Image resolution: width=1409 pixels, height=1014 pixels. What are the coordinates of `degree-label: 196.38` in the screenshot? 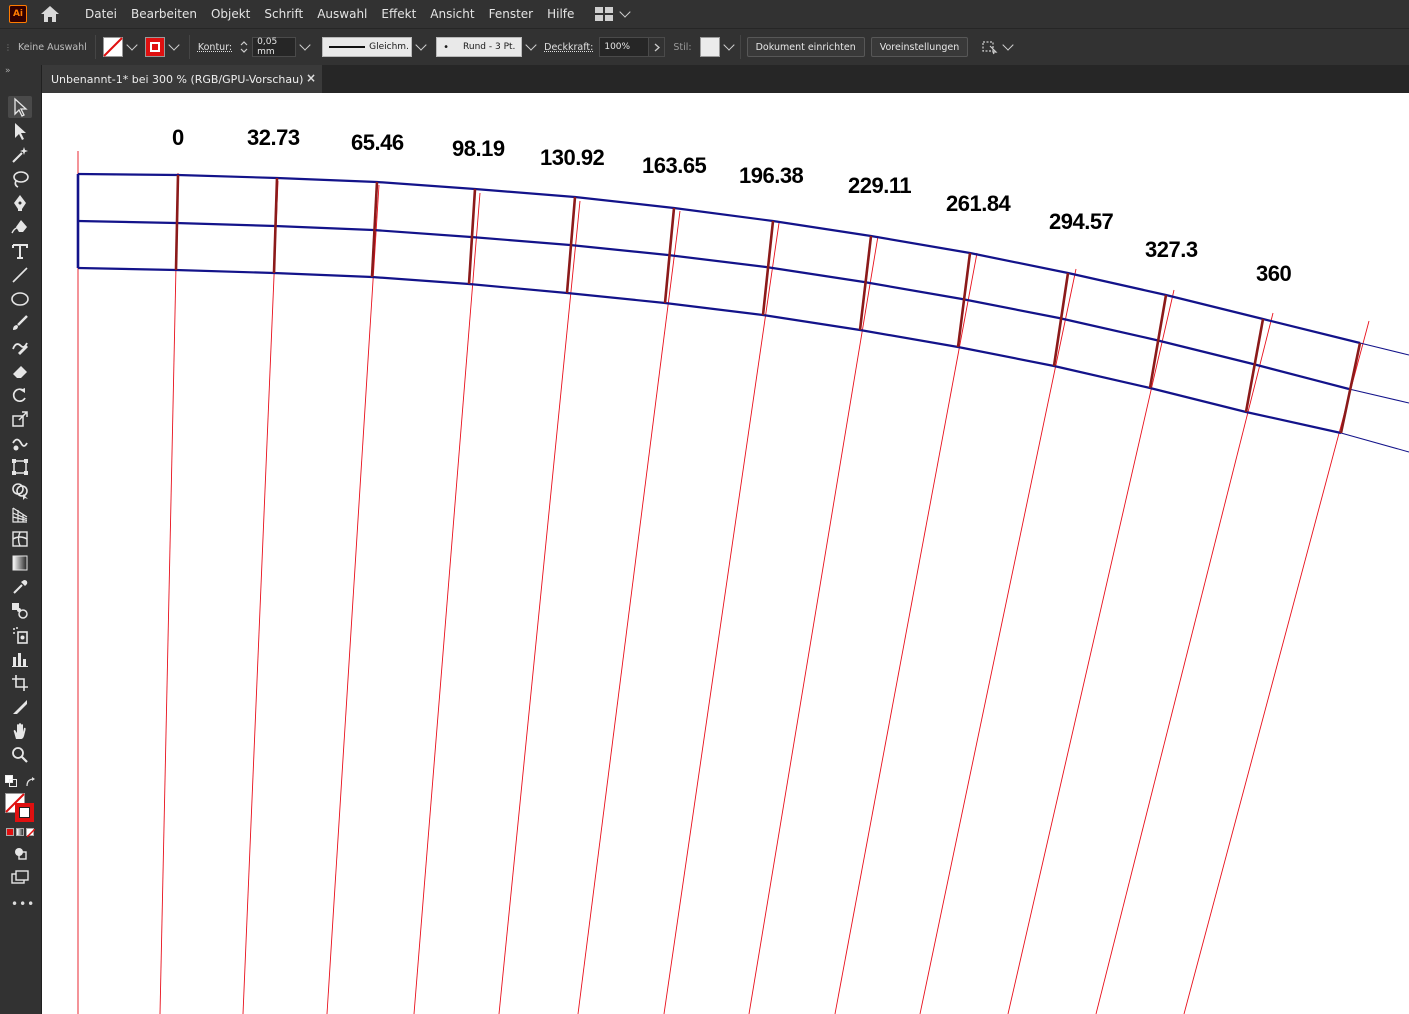 It's located at (771, 176).